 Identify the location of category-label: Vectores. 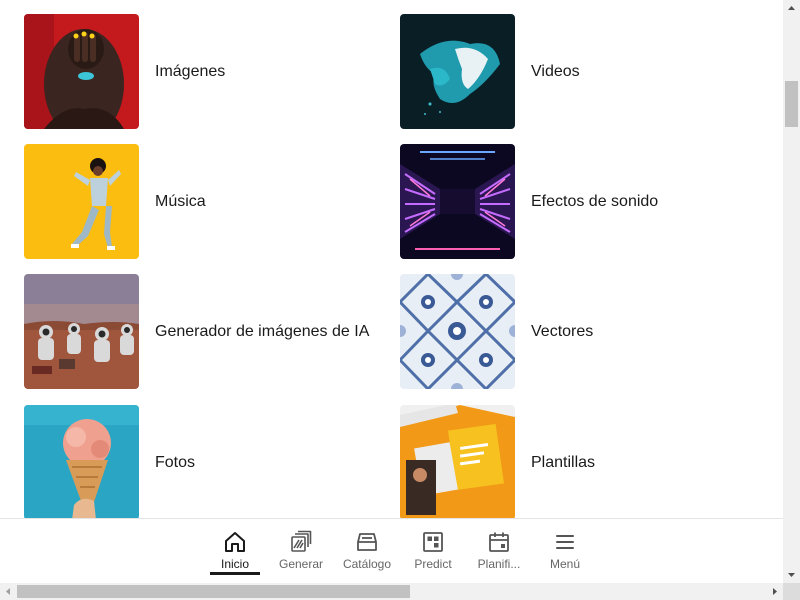
(562, 331).